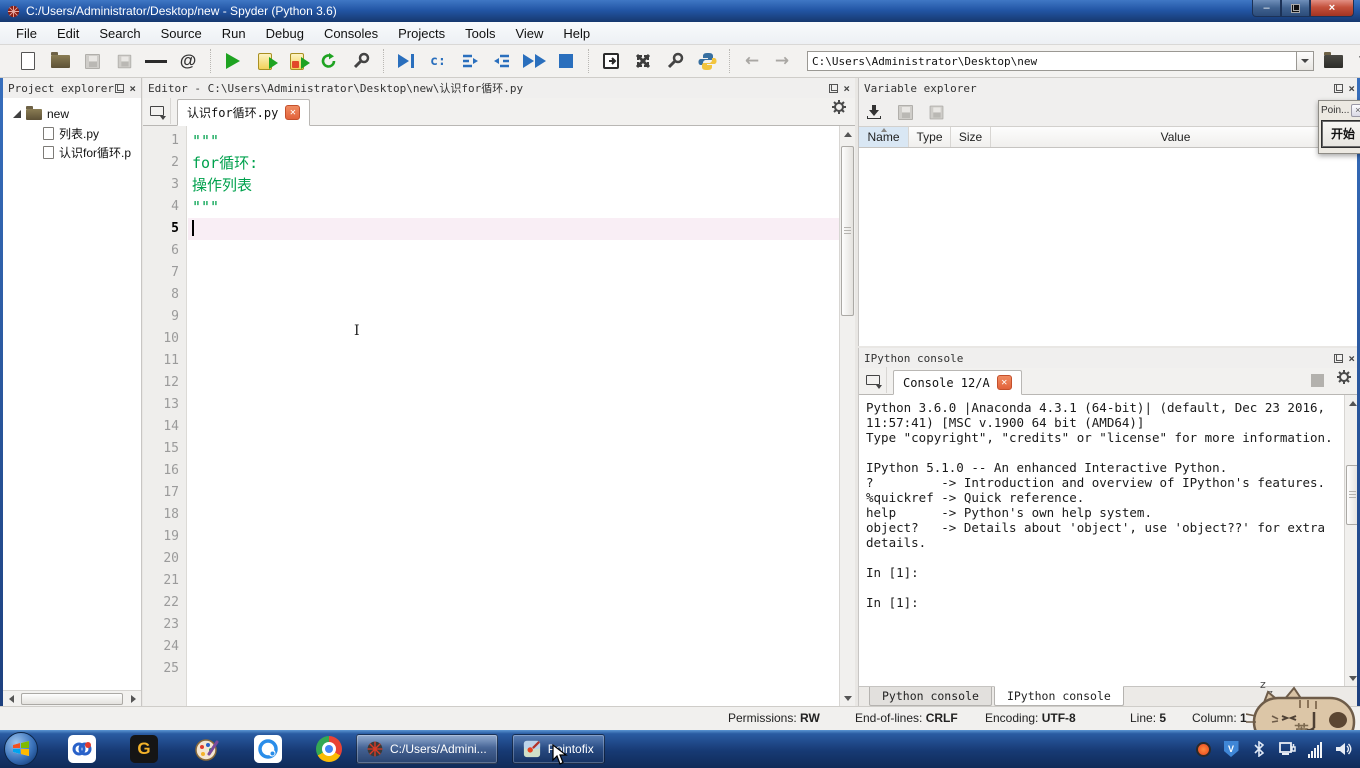  What do you see at coordinates (480, 33) in the screenshot?
I see `menu-item-tools: Tools` at bounding box center [480, 33].